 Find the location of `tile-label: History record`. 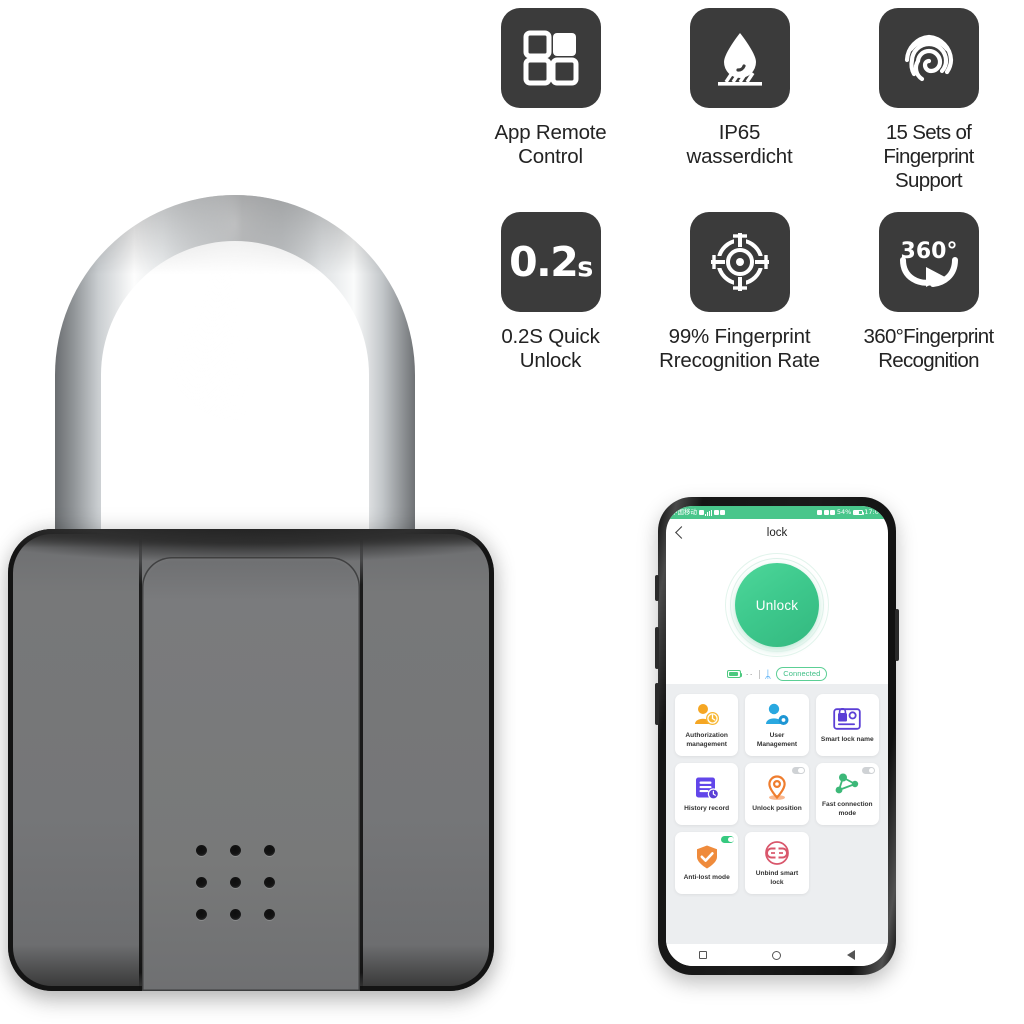

tile-label: History record is located at coordinates (707, 809).